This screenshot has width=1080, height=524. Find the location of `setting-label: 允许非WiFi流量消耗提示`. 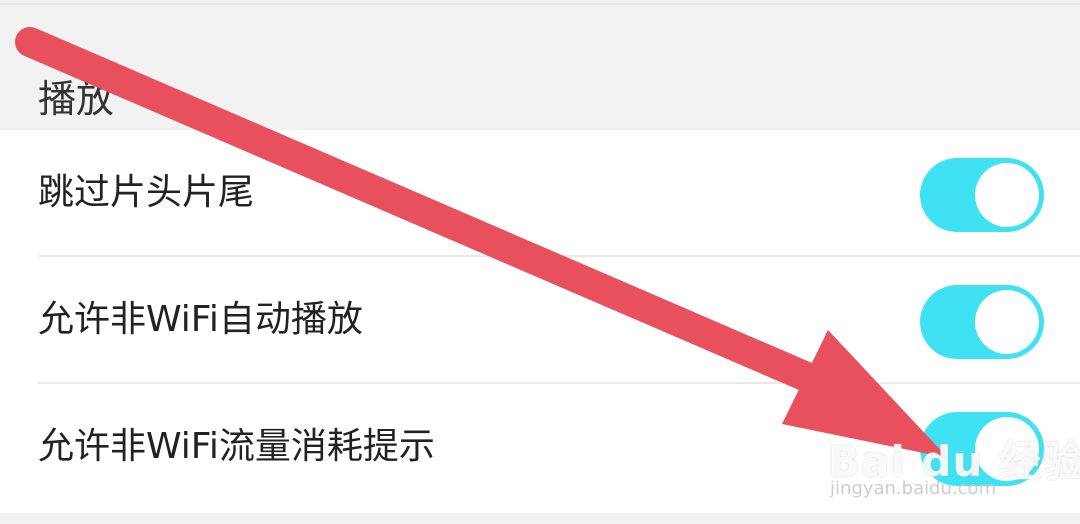

setting-label: 允许非WiFi流量消耗提示 is located at coordinates (236, 446).